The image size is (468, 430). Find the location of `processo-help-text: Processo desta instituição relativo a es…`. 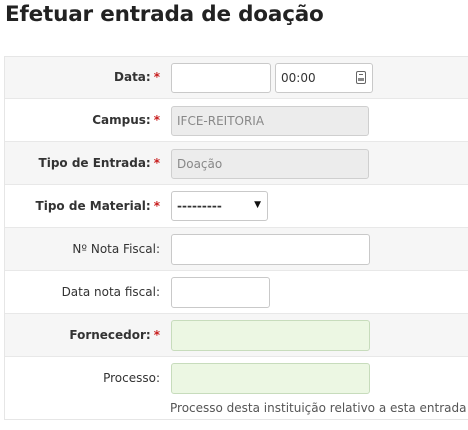

processo-help-text: Processo desta instituição relativo a es… is located at coordinates (318, 408).